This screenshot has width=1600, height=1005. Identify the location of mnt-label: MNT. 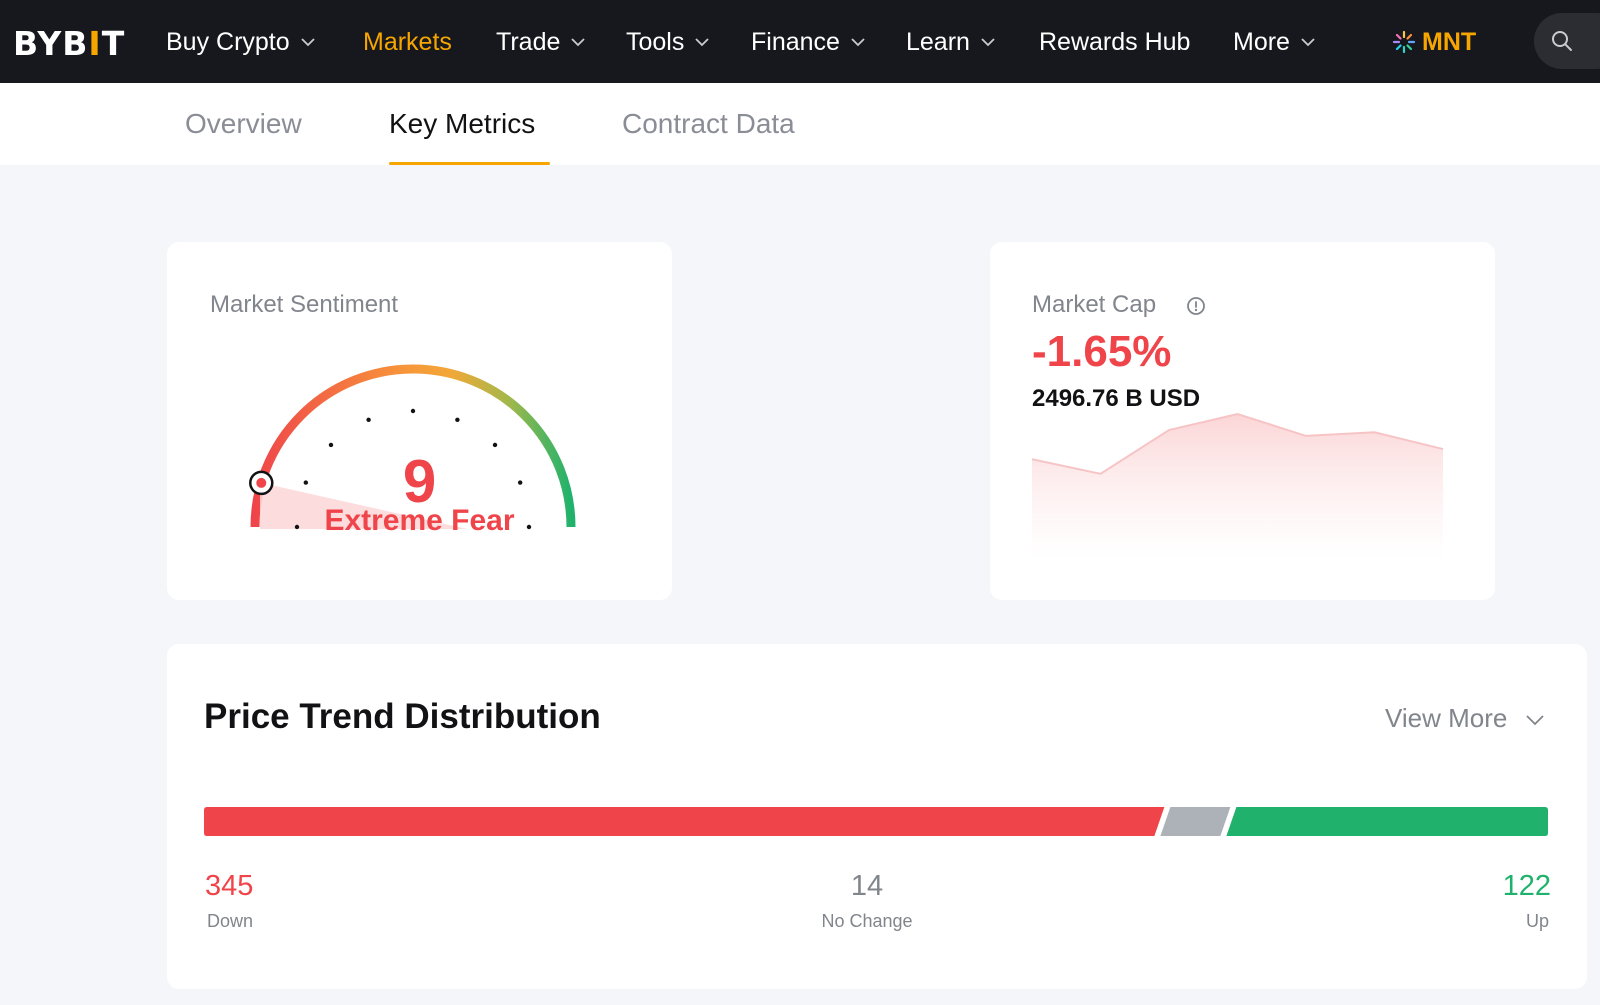
(1449, 41).